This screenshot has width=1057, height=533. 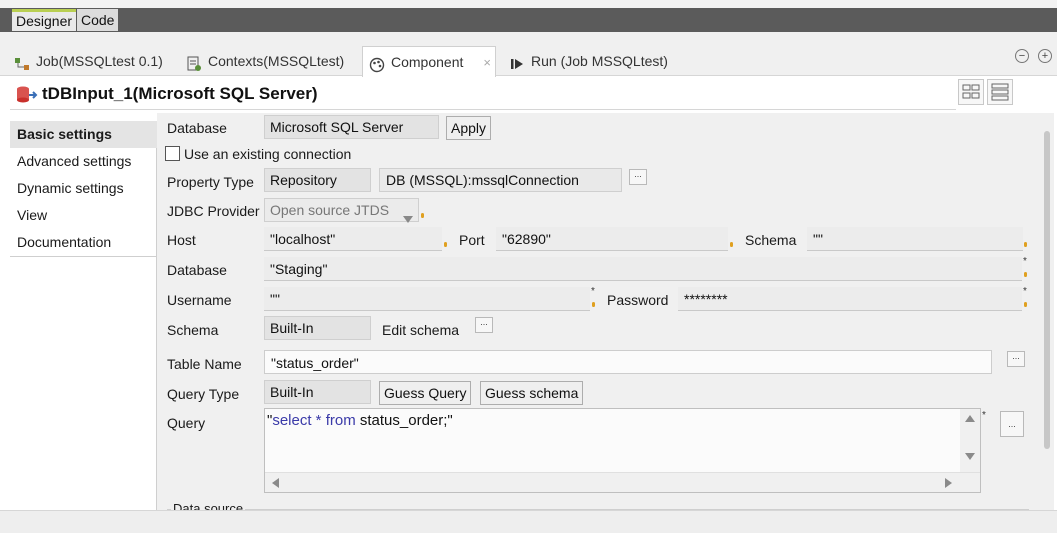 What do you see at coordinates (599, 61) in the screenshot?
I see `tab-run-label: Run (Job MSSQLtest)` at bounding box center [599, 61].